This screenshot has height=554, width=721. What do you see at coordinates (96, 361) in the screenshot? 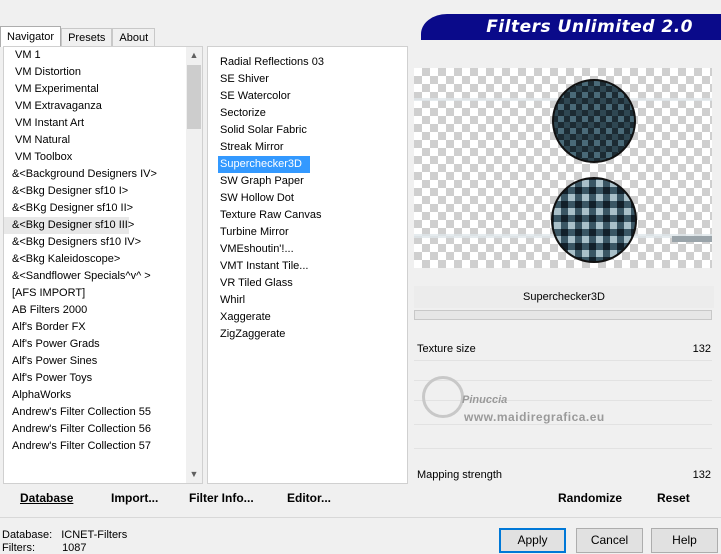
I see `category-item: Alf's Power Sines` at bounding box center [96, 361].